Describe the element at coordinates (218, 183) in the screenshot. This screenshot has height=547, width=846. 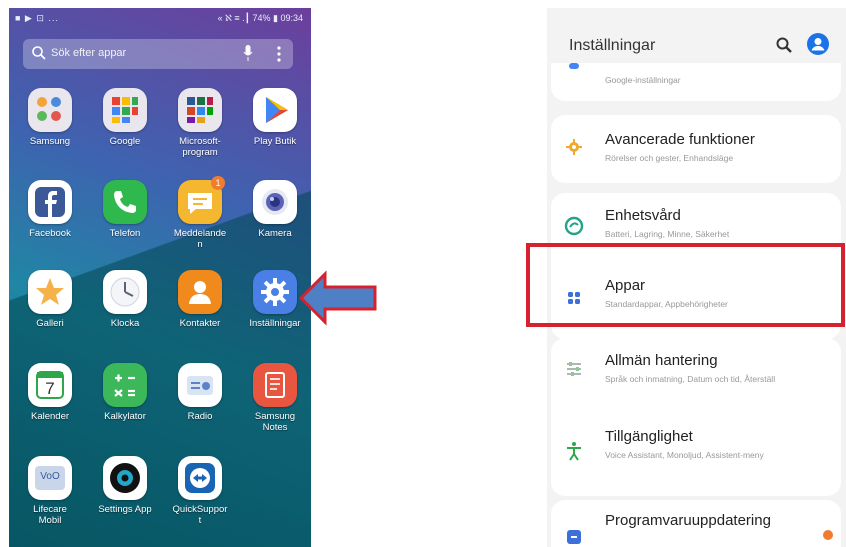
I see `unread-badge: 1` at that location.